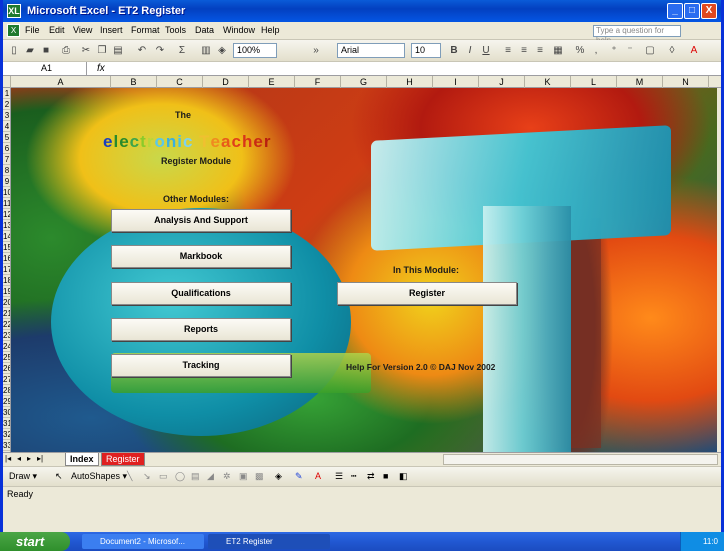 The width and height of the screenshot is (724, 551). What do you see at coordinates (6, 313) in the screenshot?
I see `row-header: 21` at bounding box center [6, 313].